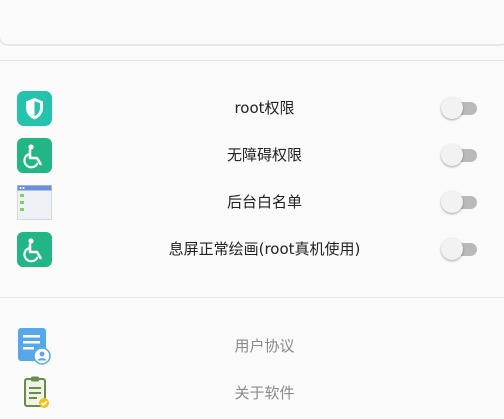  I want to click on permission-row-screen-off-drawing: 息屏正常绘画(root真机使用), so click(252, 249).